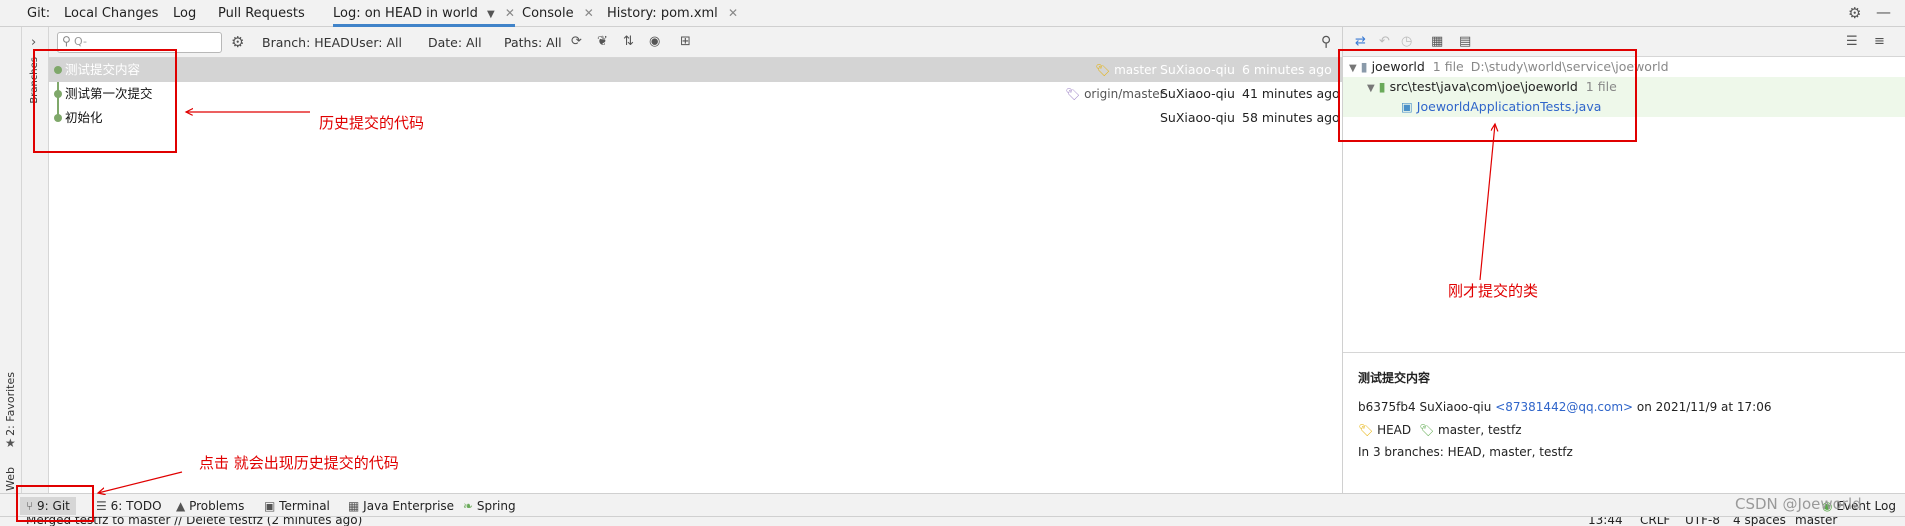 Image resolution: width=1905 pixels, height=526 pixels. What do you see at coordinates (372, 123) in the screenshot?
I see `annotation-history: 历史提交的代码` at bounding box center [372, 123].